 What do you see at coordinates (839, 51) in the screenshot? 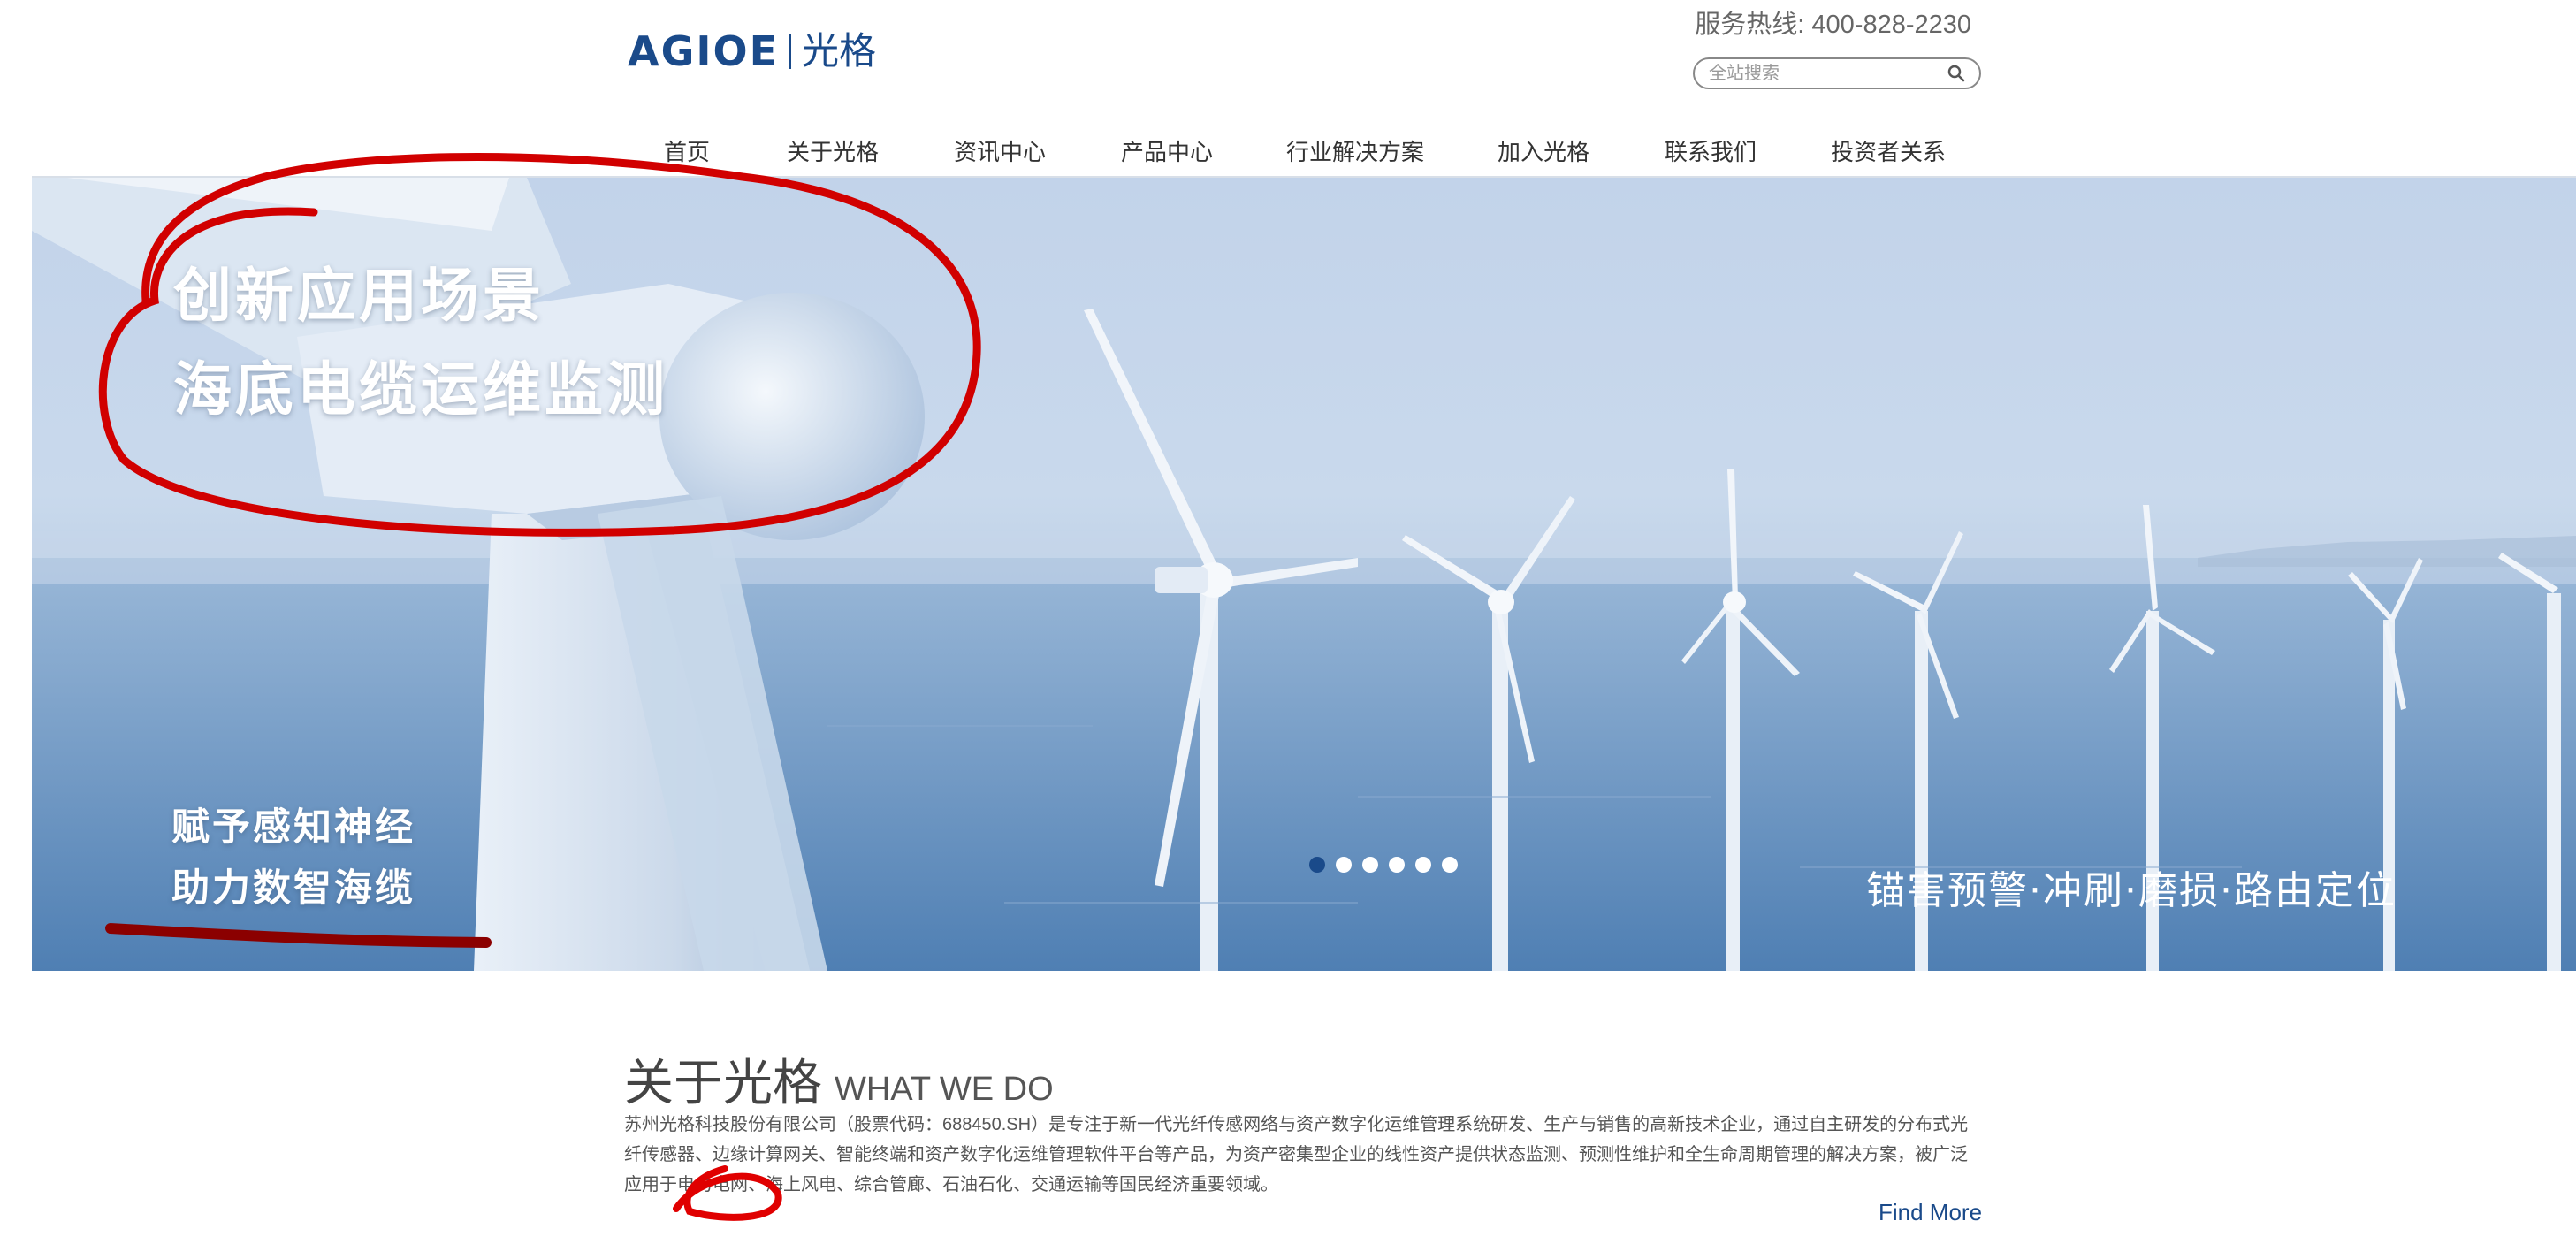
I see `logo-chinese-name: 光格` at bounding box center [839, 51].